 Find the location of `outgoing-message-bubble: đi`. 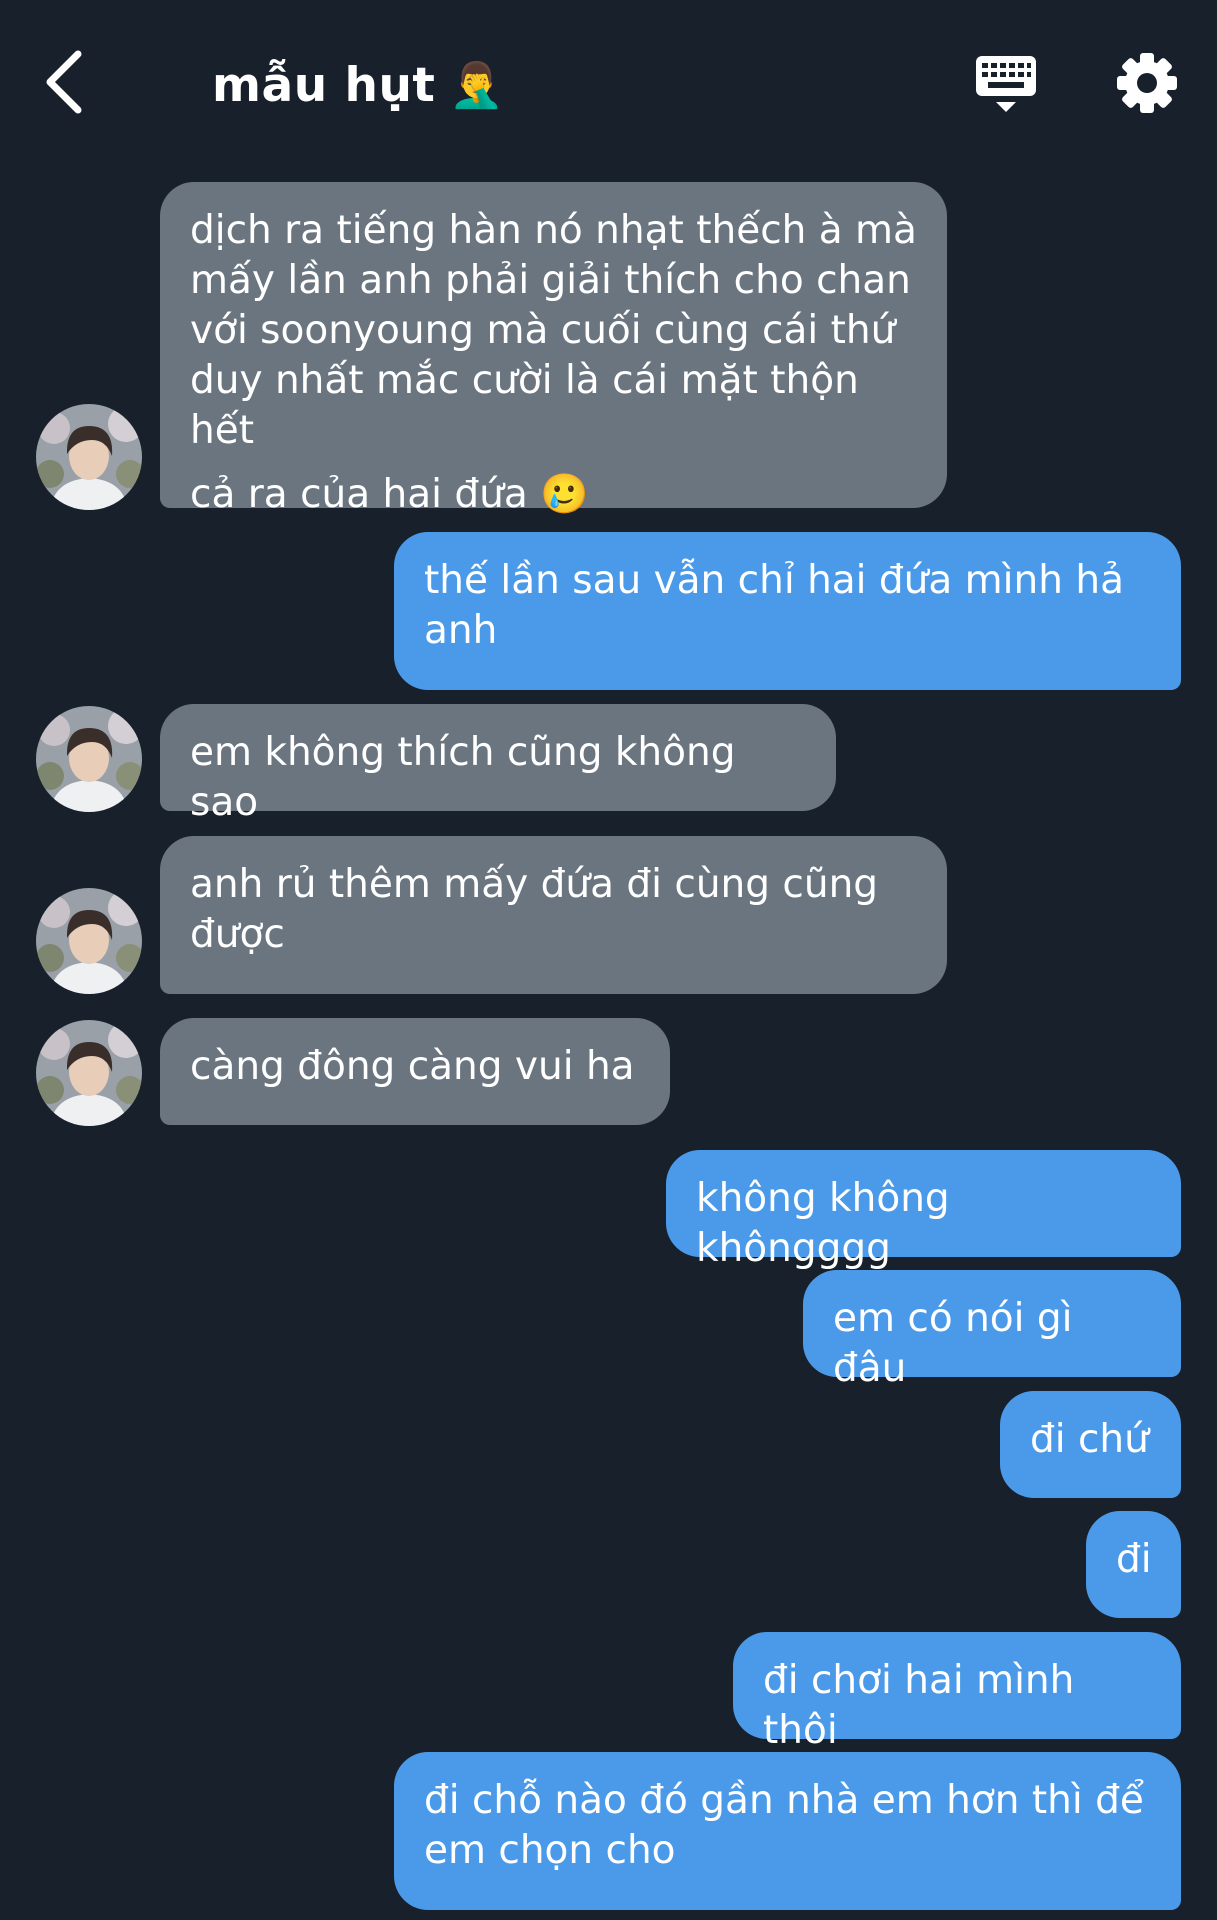

outgoing-message-bubble: đi is located at coordinates (1133, 1564).